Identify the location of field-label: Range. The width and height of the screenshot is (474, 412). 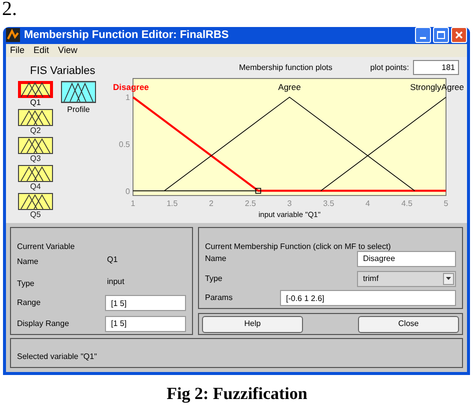
(29, 303).